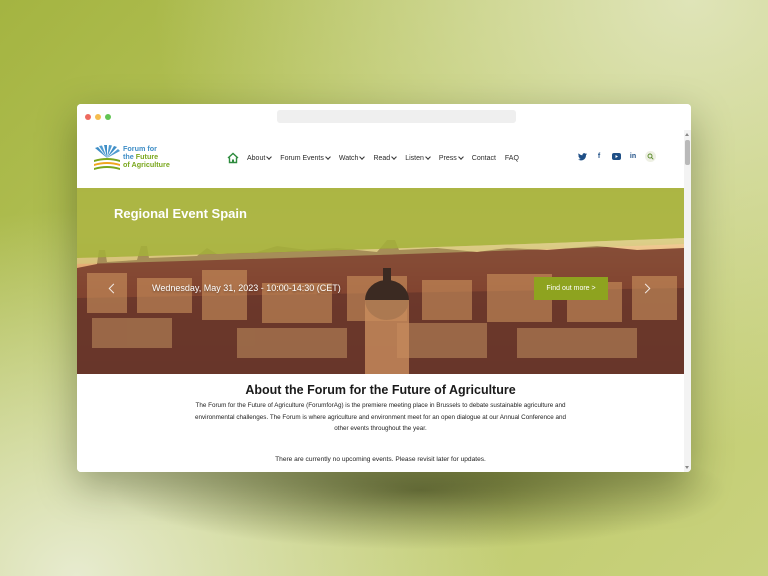  Describe the element at coordinates (302, 158) in the screenshot. I see `nav-item-label: Forum Events` at that location.